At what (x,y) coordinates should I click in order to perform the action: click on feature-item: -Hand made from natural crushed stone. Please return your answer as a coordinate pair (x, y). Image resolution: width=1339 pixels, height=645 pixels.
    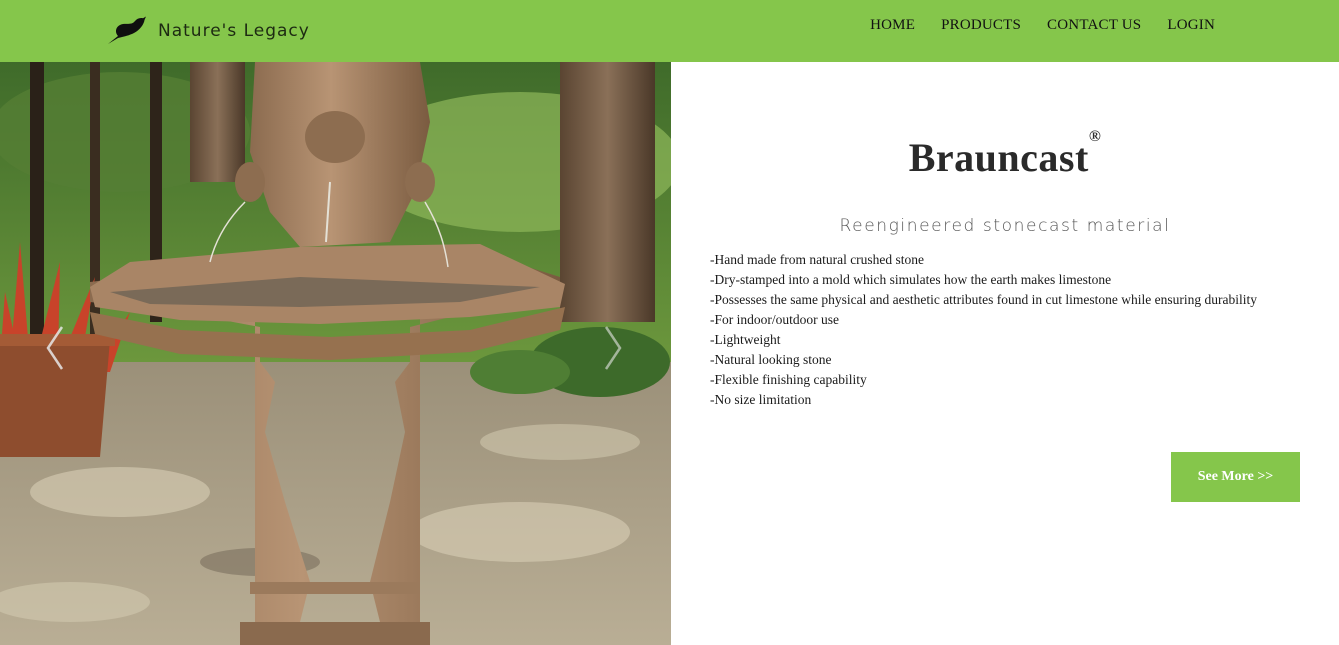
    Looking at the image, I should click on (817, 259).